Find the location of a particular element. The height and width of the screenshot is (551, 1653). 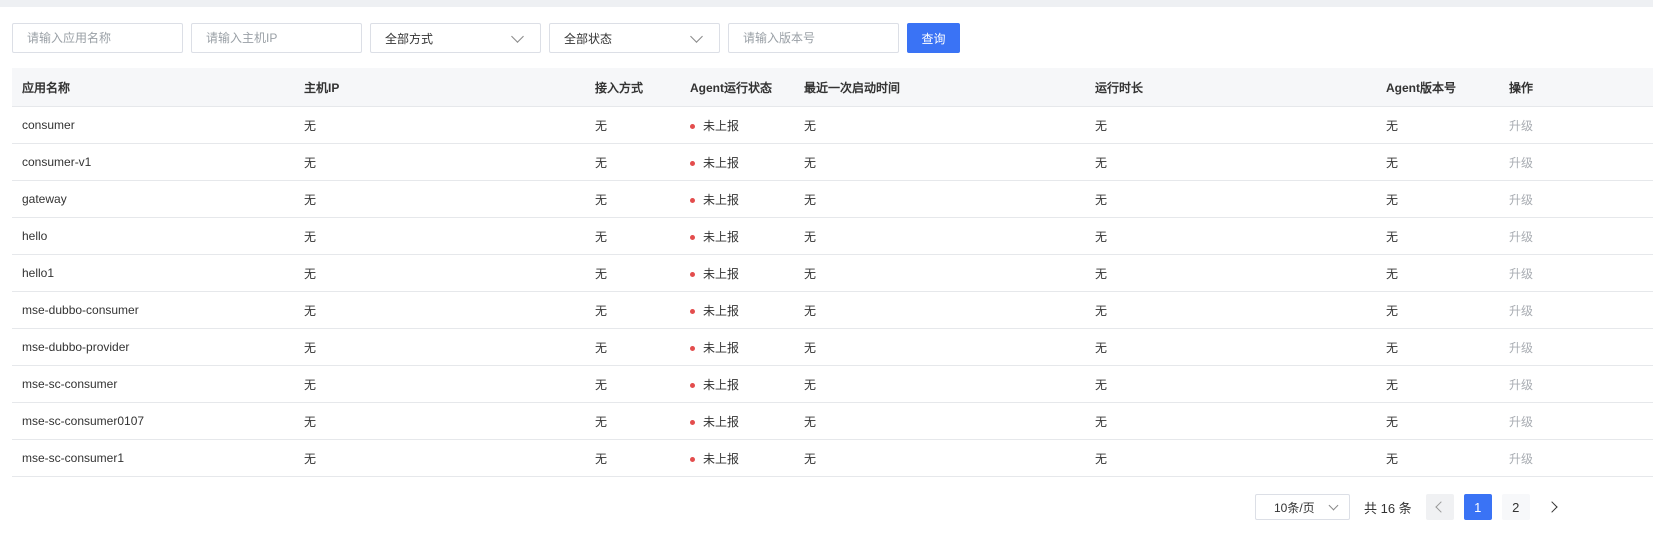

chevron-left-icon is located at coordinates (1441, 507).